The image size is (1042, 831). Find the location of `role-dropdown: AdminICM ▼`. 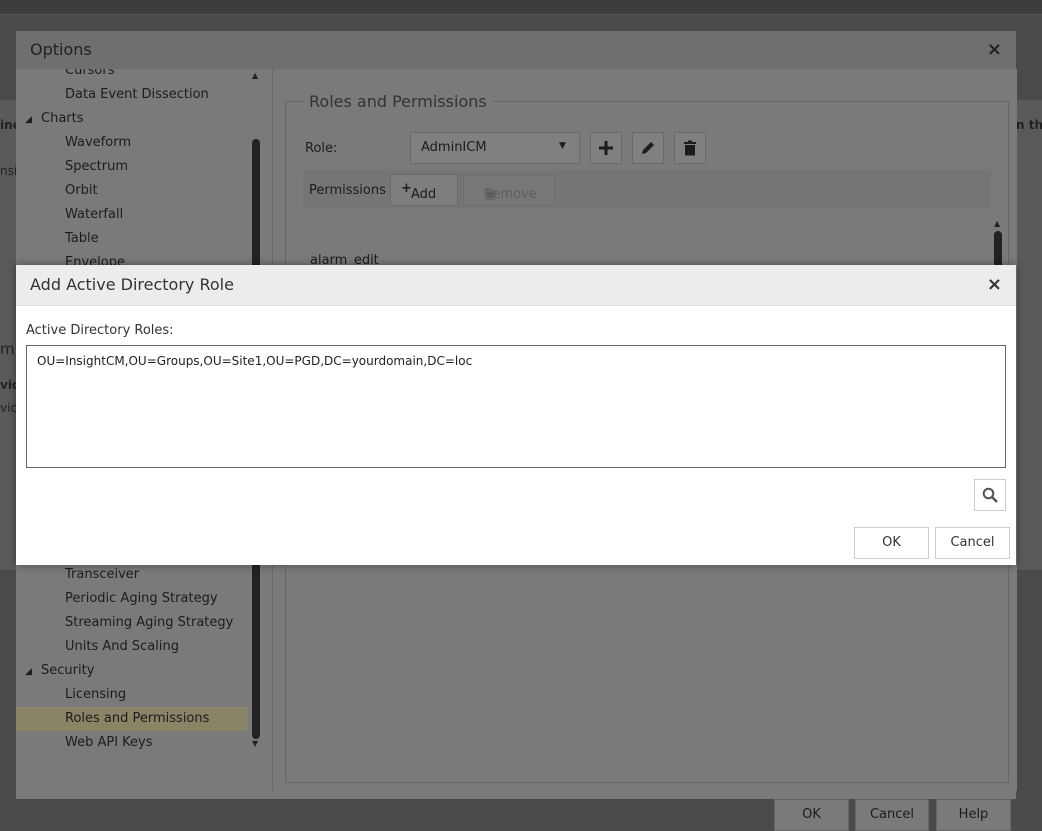

role-dropdown: AdminICM ▼ is located at coordinates (495, 148).